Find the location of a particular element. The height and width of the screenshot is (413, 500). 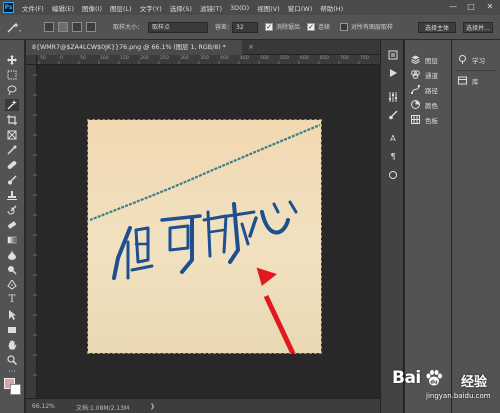

move-tool-icon is located at coordinates (12, 60).